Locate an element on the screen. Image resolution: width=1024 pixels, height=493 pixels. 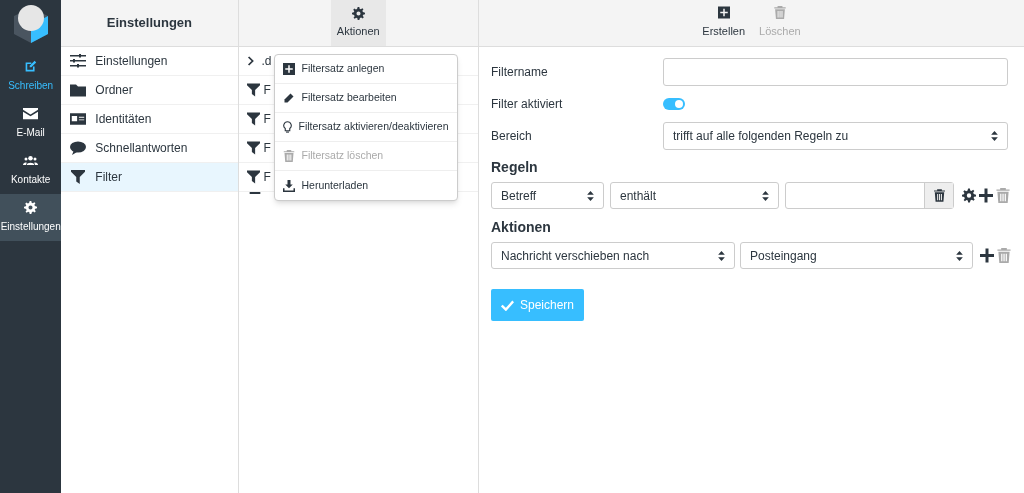
download-icon is located at coordinates (288, 185).